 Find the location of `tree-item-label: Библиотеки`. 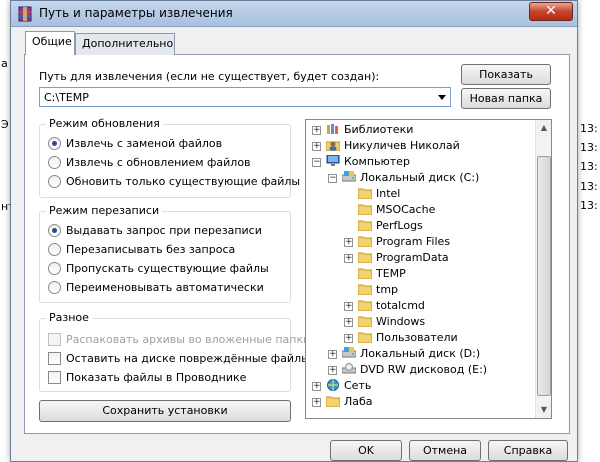

tree-item-label: Библиотеки is located at coordinates (379, 129).